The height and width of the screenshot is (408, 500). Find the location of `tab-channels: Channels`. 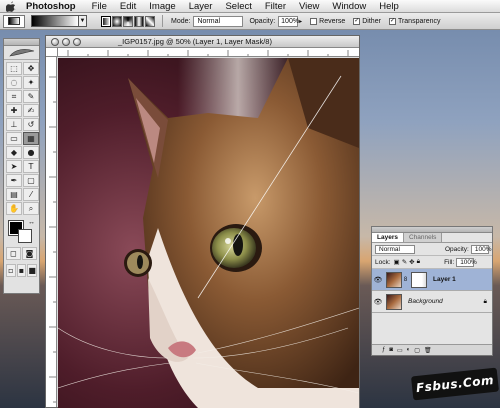

tab-channels: Channels is located at coordinates (423, 237).